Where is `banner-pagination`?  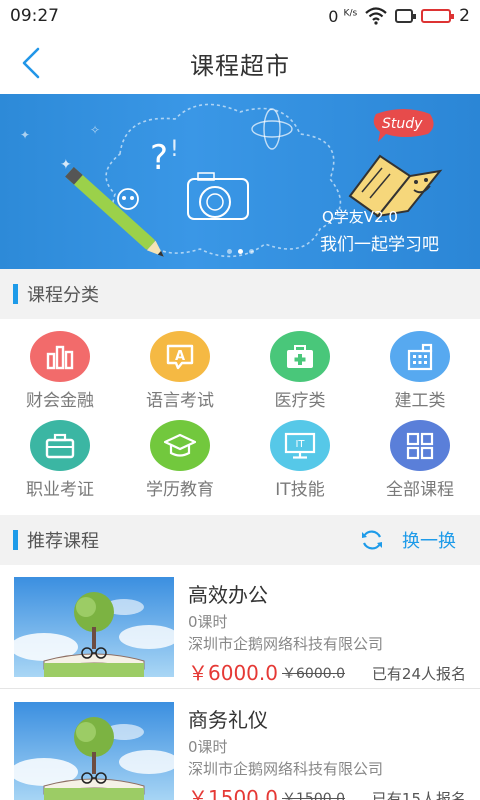 banner-pagination is located at coordinates (240, 251).